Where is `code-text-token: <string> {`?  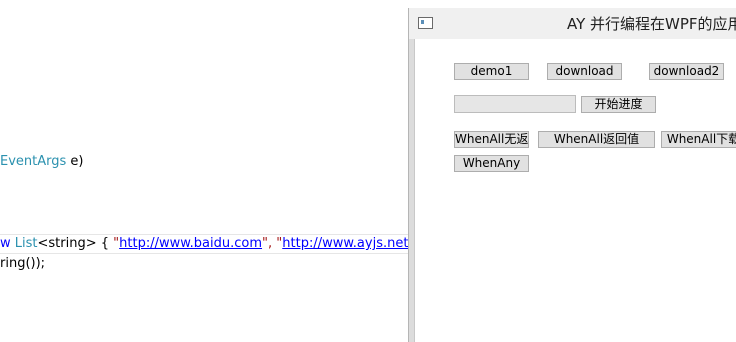
code-text-token: <string> { is located at coordinates (75, 243).